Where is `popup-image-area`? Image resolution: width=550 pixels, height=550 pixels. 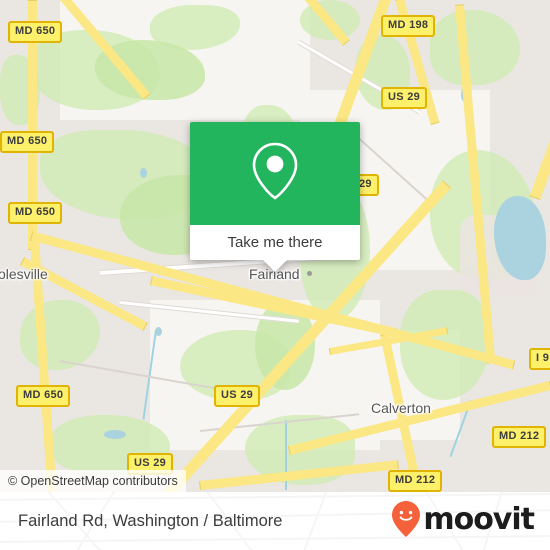 popup-image-area is located at coordinates (275, 173).